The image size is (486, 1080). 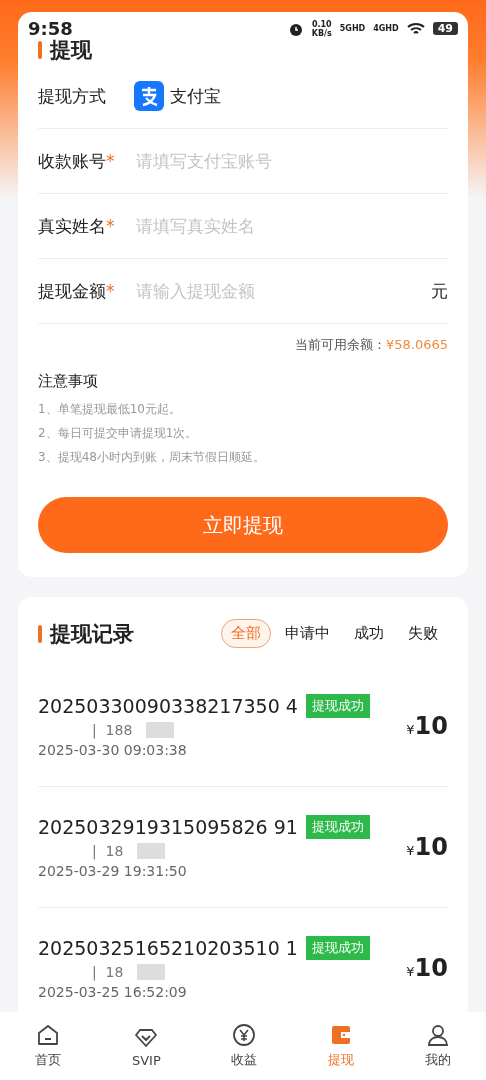 I want to click on field-label: 收款账号*, so click(x=77, y=161).